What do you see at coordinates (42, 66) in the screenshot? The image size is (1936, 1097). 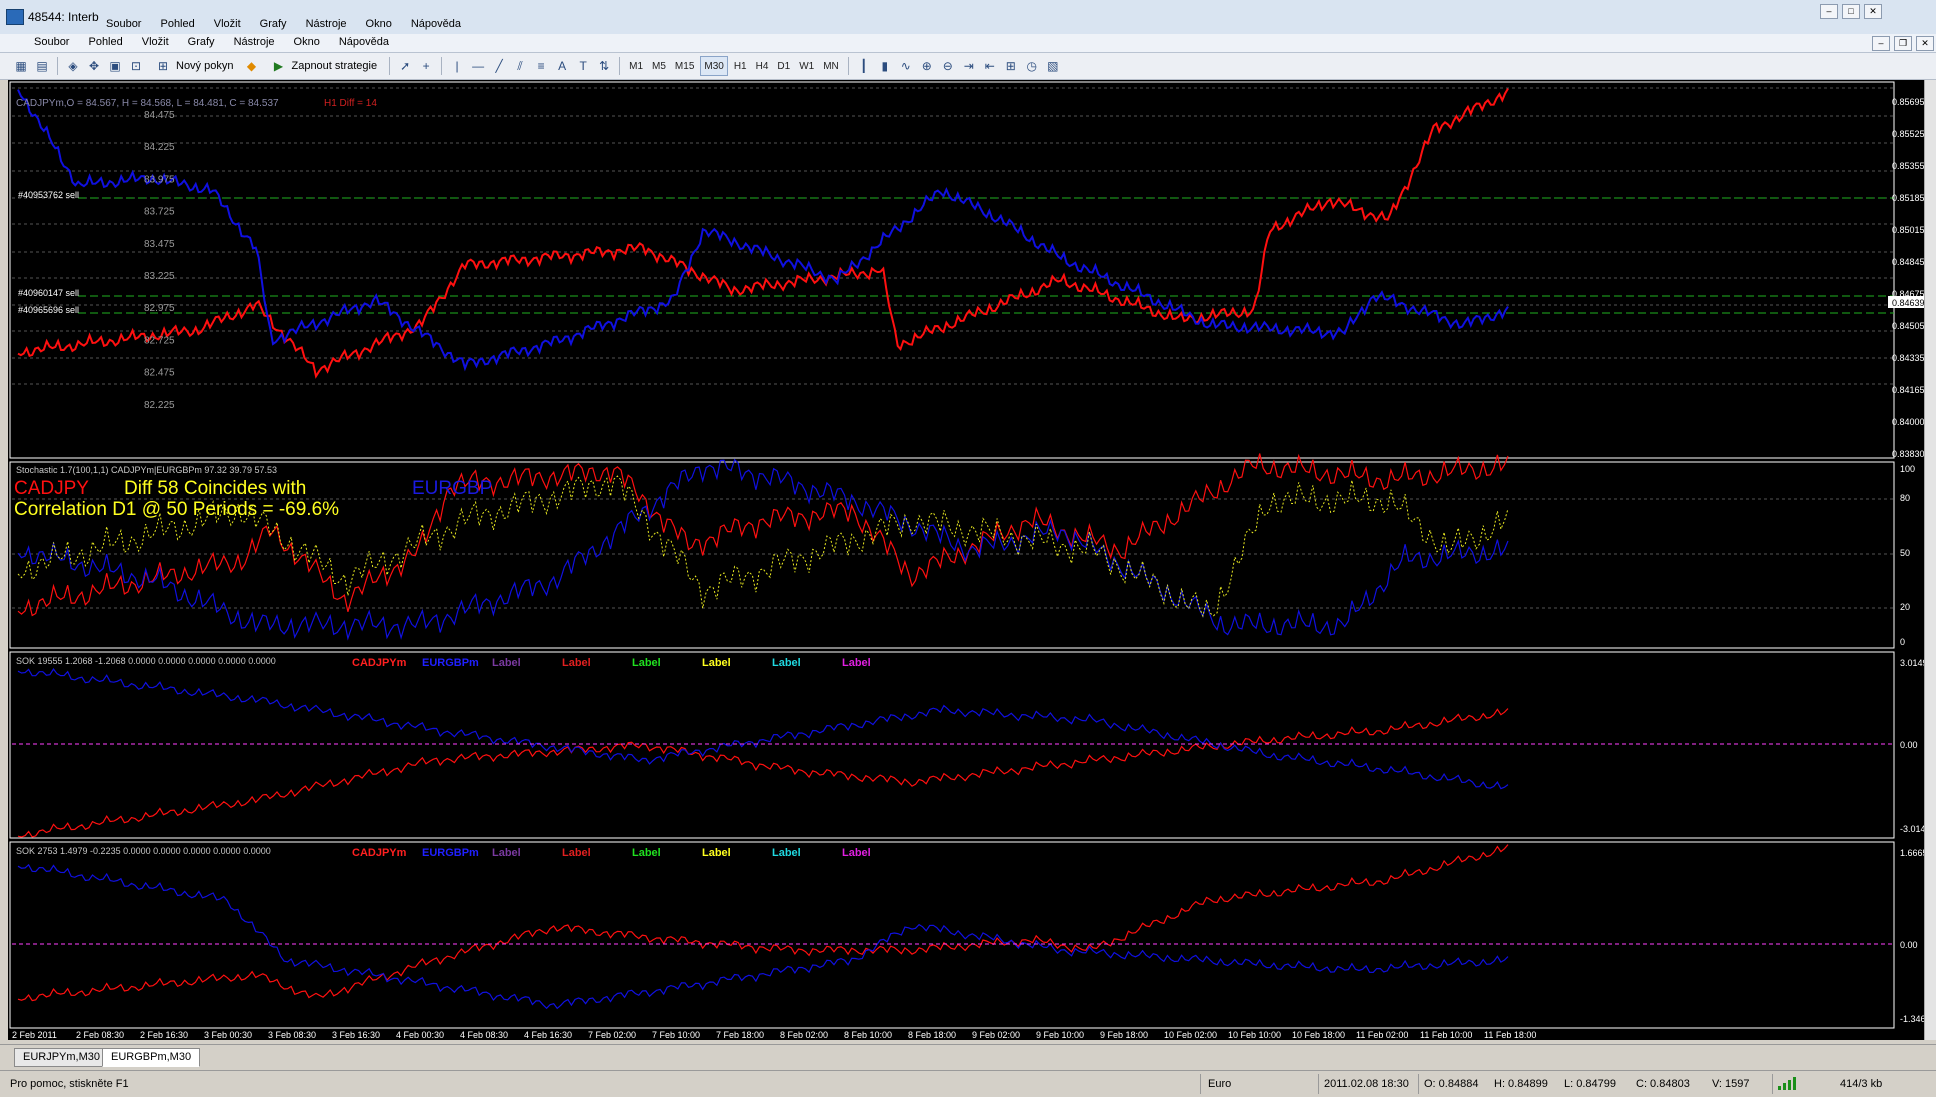 I see `profiles-icon: ▤` at bounding box center [42, 66].